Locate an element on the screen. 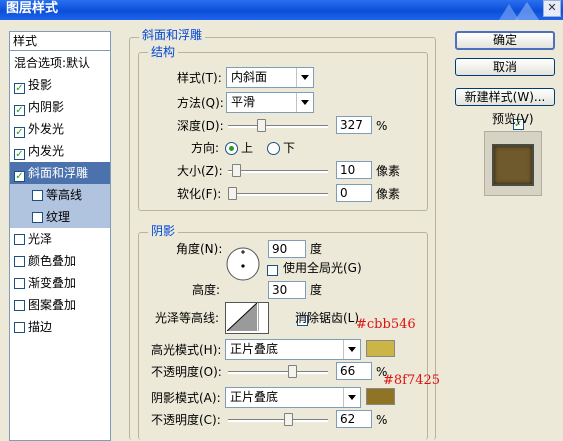  window-logo-icon is located at coordinates (519, 11).